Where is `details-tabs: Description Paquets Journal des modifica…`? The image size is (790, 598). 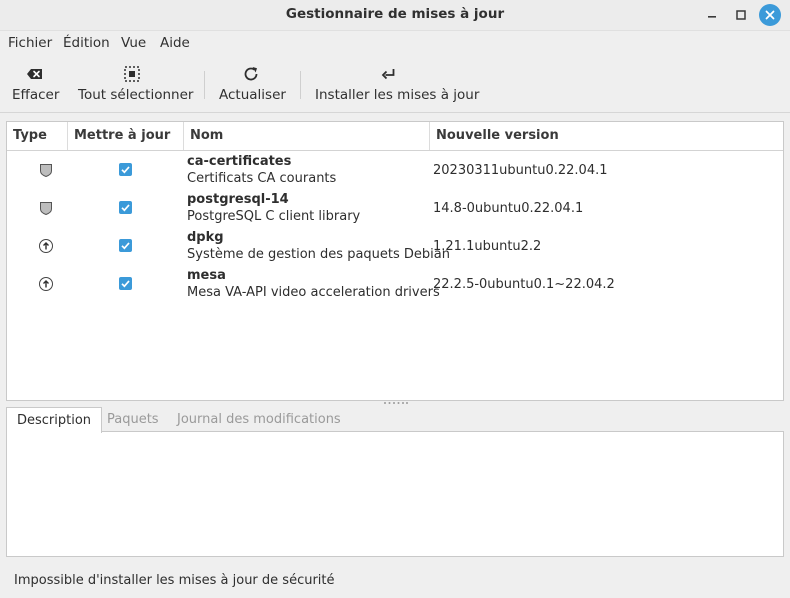 details-tabs: Description Paquets Journal des modifica… is located at coordinates (395, 420).